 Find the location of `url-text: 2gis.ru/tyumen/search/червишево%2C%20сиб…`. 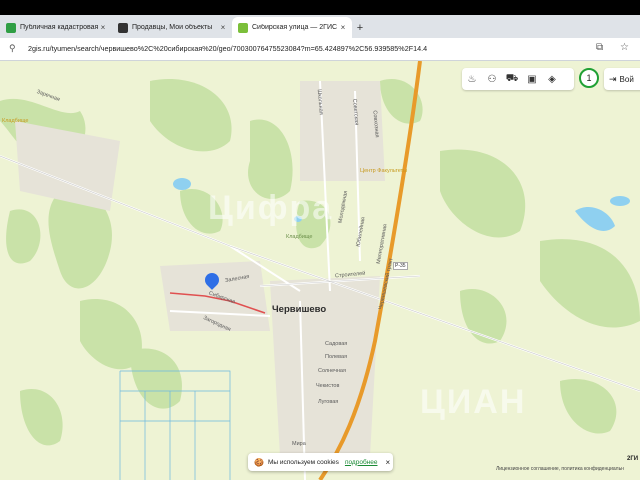

url-text: 2gis.ru/tyumen/search/червишево%2C%20сиб… is located at coordinates (227, 48).